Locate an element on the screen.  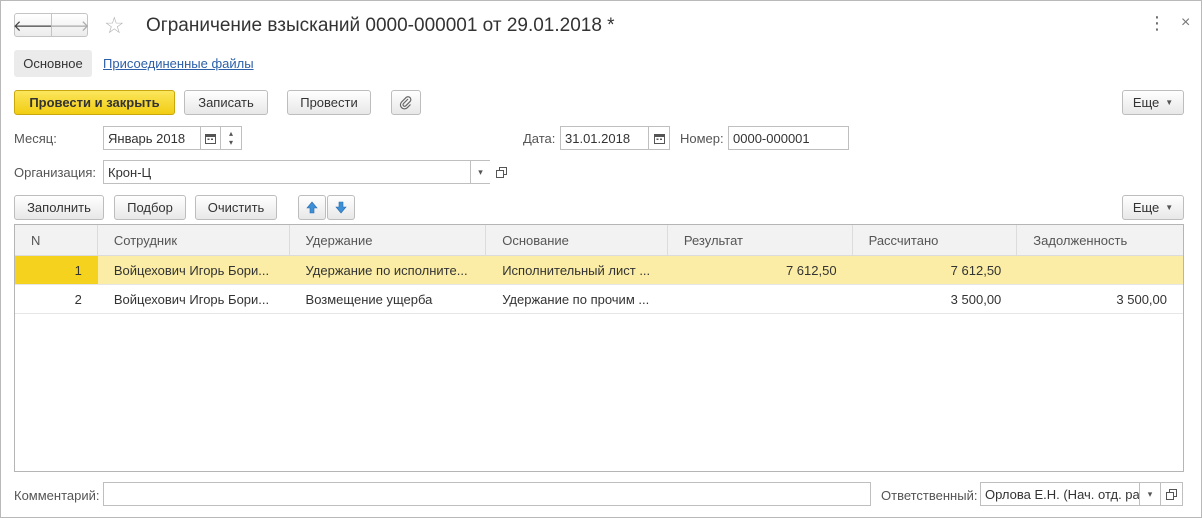
organization-open-button is located at coordinates (501, 172).